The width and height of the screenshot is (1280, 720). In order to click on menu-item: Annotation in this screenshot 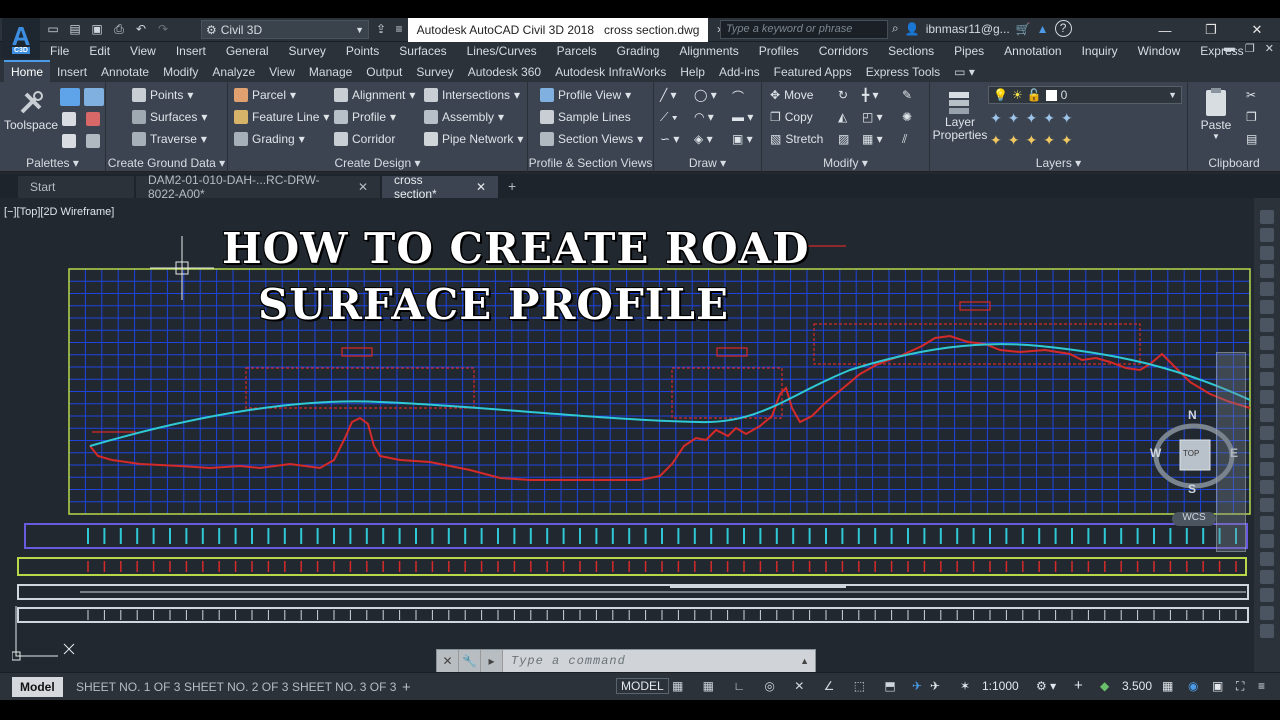, I will do `click(1032, 51)`.